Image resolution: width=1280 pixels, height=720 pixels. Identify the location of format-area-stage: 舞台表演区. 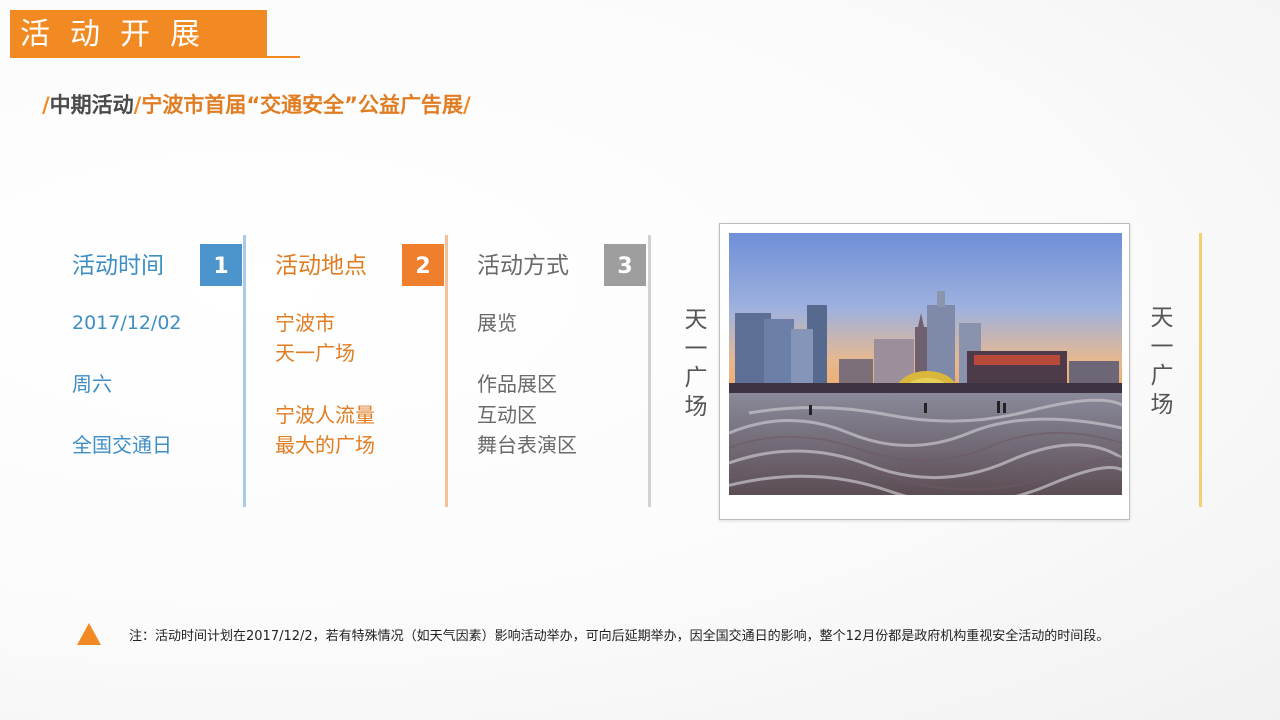
(527, 445).